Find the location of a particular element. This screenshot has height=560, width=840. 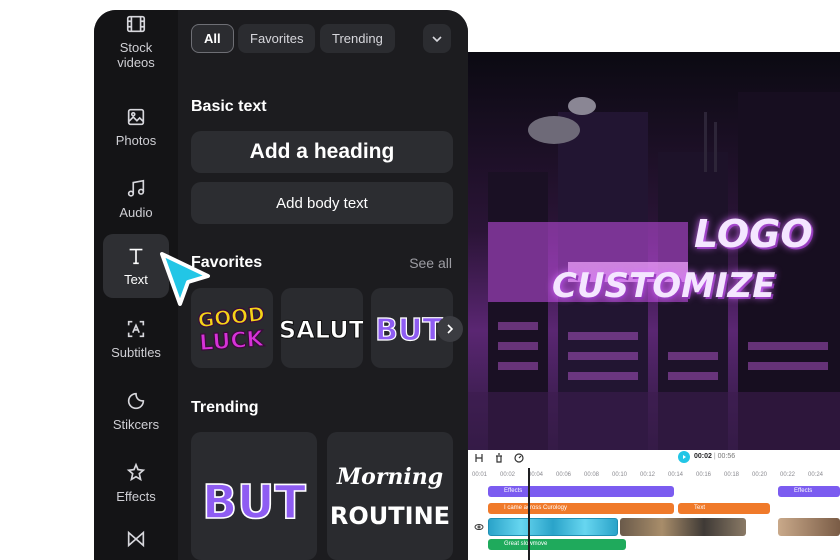

timeline-time: 00:02 | 00:56 is located at coordinates (714, 456).